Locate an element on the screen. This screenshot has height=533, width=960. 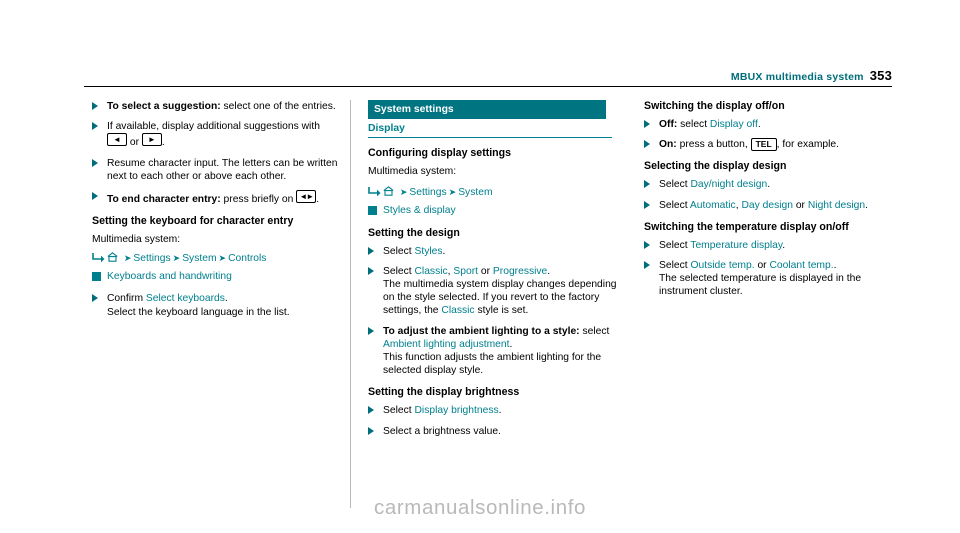
bullet-item: Select Display brightness. is located at coordinates (493, 410).